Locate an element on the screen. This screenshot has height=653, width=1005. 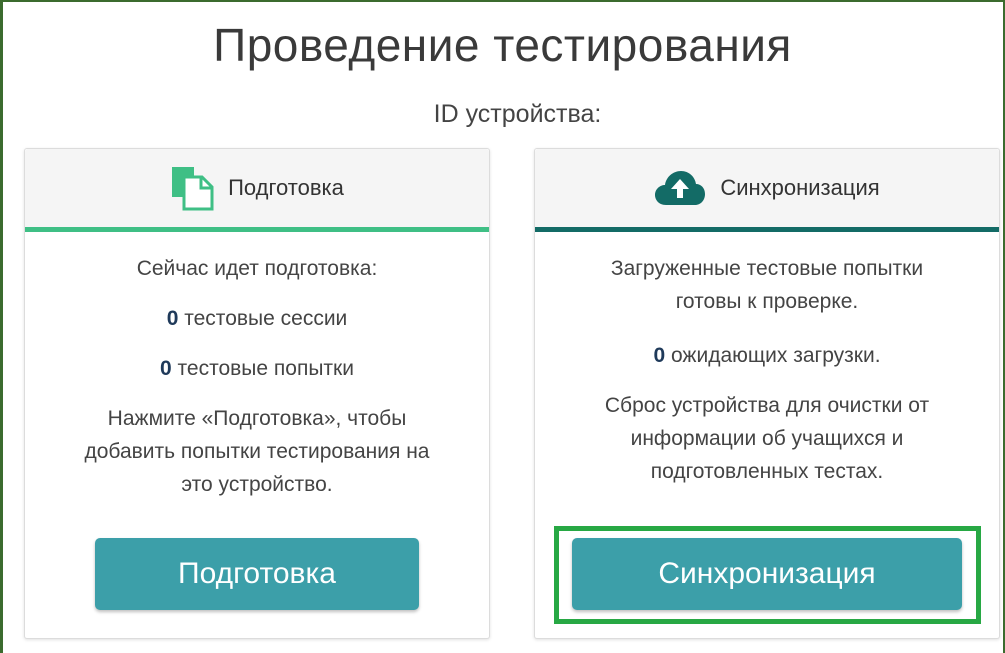
sync-button-highlight is located at coordinates (767, 575).